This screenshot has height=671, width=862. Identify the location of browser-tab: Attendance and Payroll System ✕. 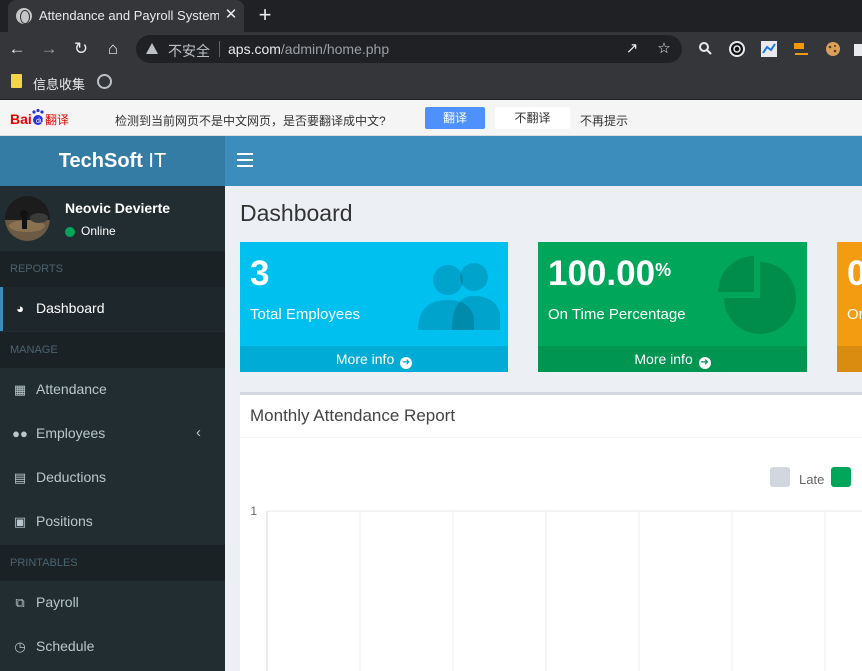
(126, 16).